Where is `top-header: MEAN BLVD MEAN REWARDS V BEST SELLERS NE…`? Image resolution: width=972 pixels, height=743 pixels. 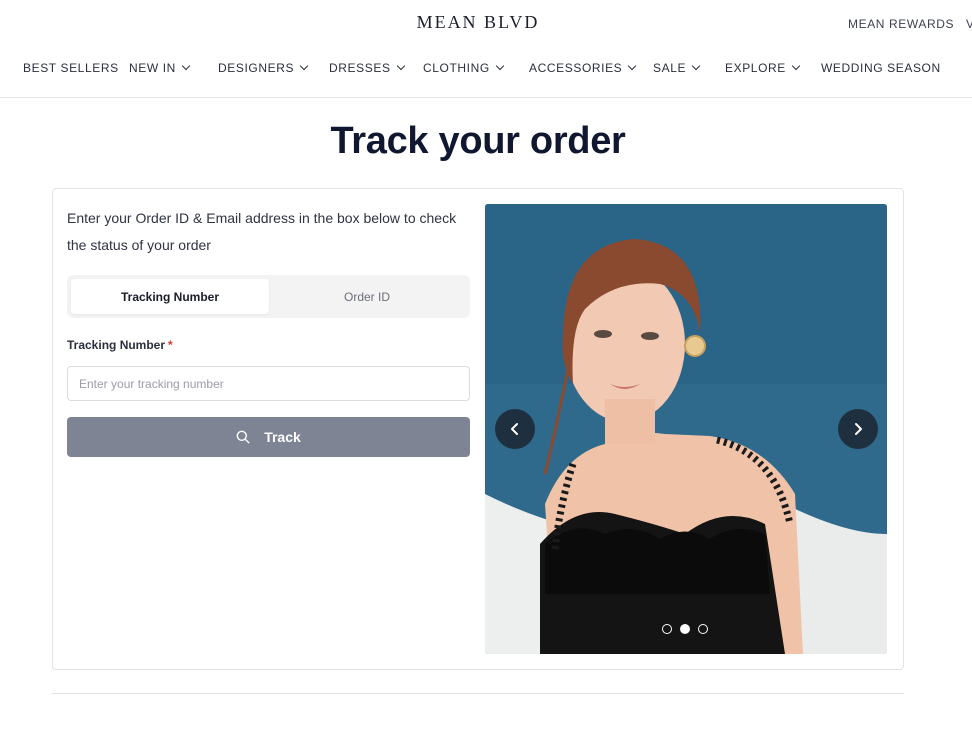 top-header: MEAN BLVD MEAN REWARDS V BEST SELLERS NE… is located at coordinates (486, 49).